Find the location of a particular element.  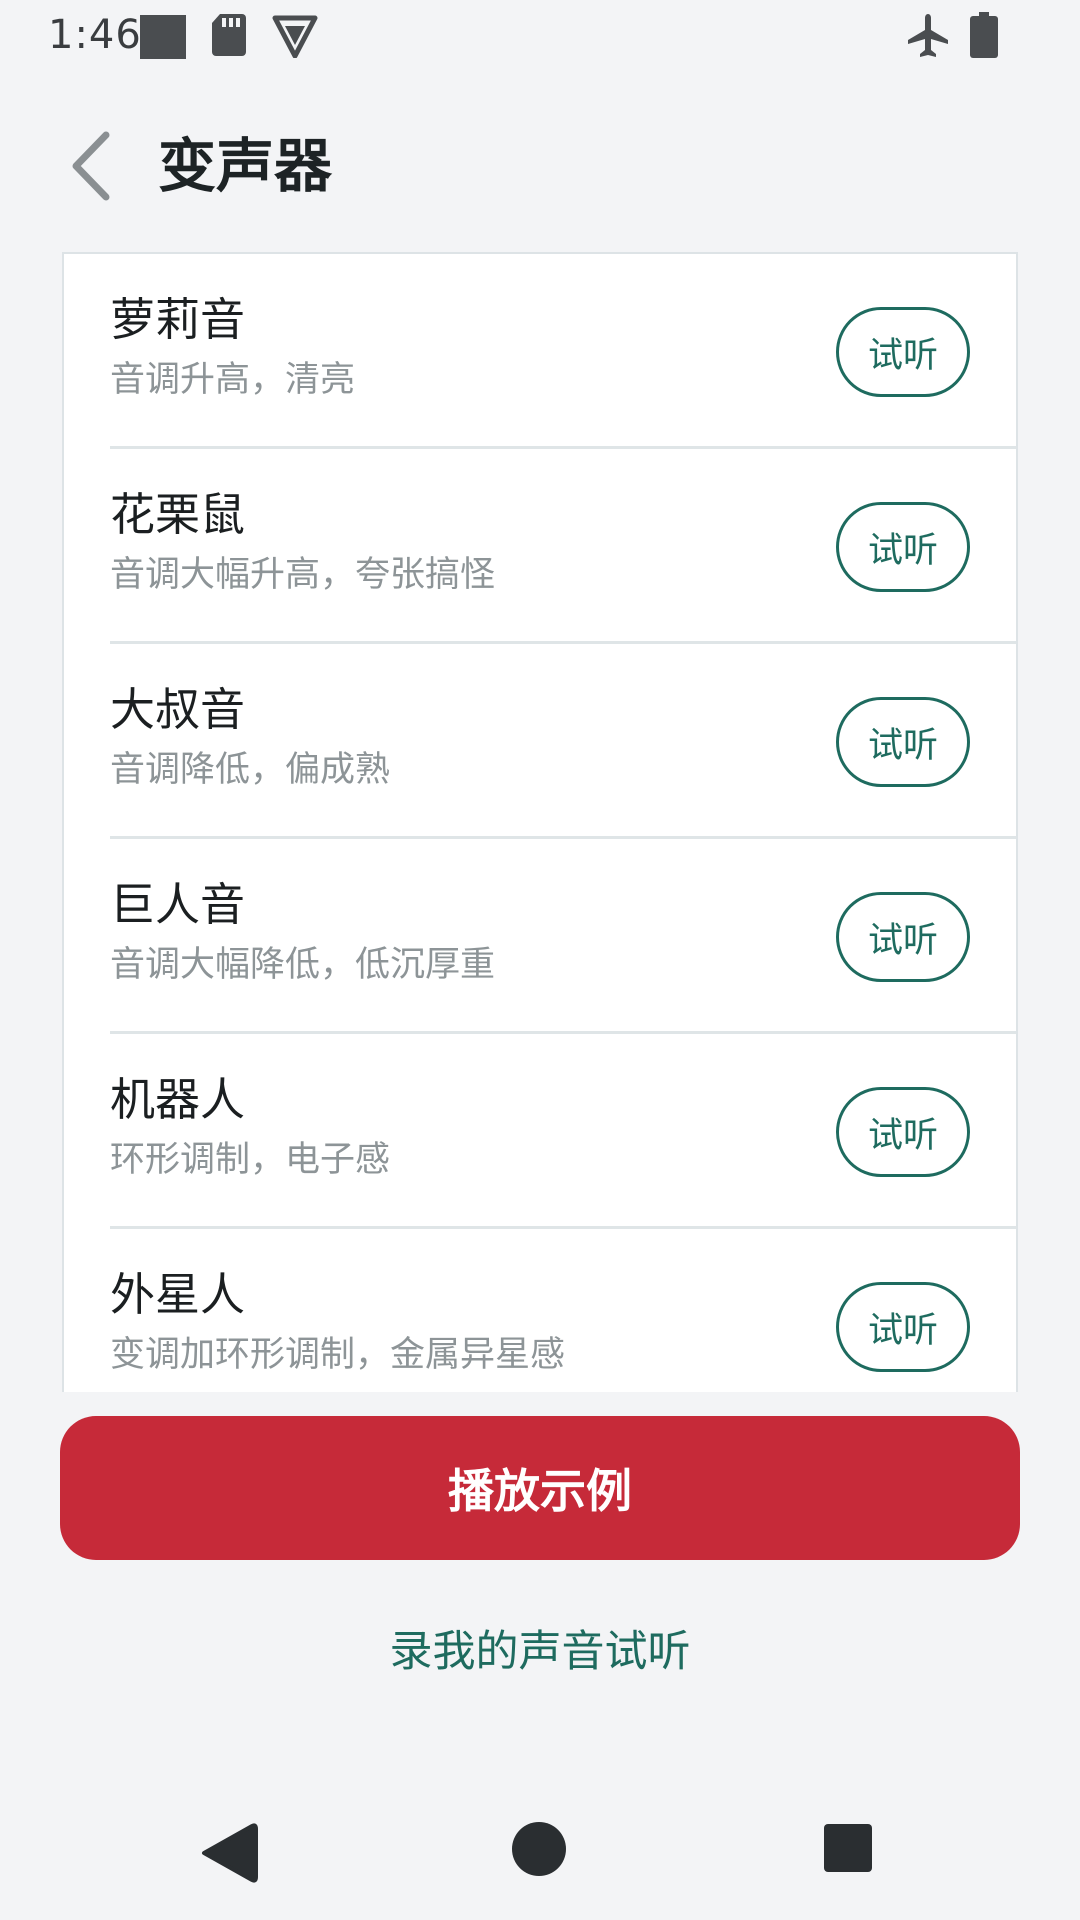

status-bar: 1:46 is located at coordinates (540, 36).